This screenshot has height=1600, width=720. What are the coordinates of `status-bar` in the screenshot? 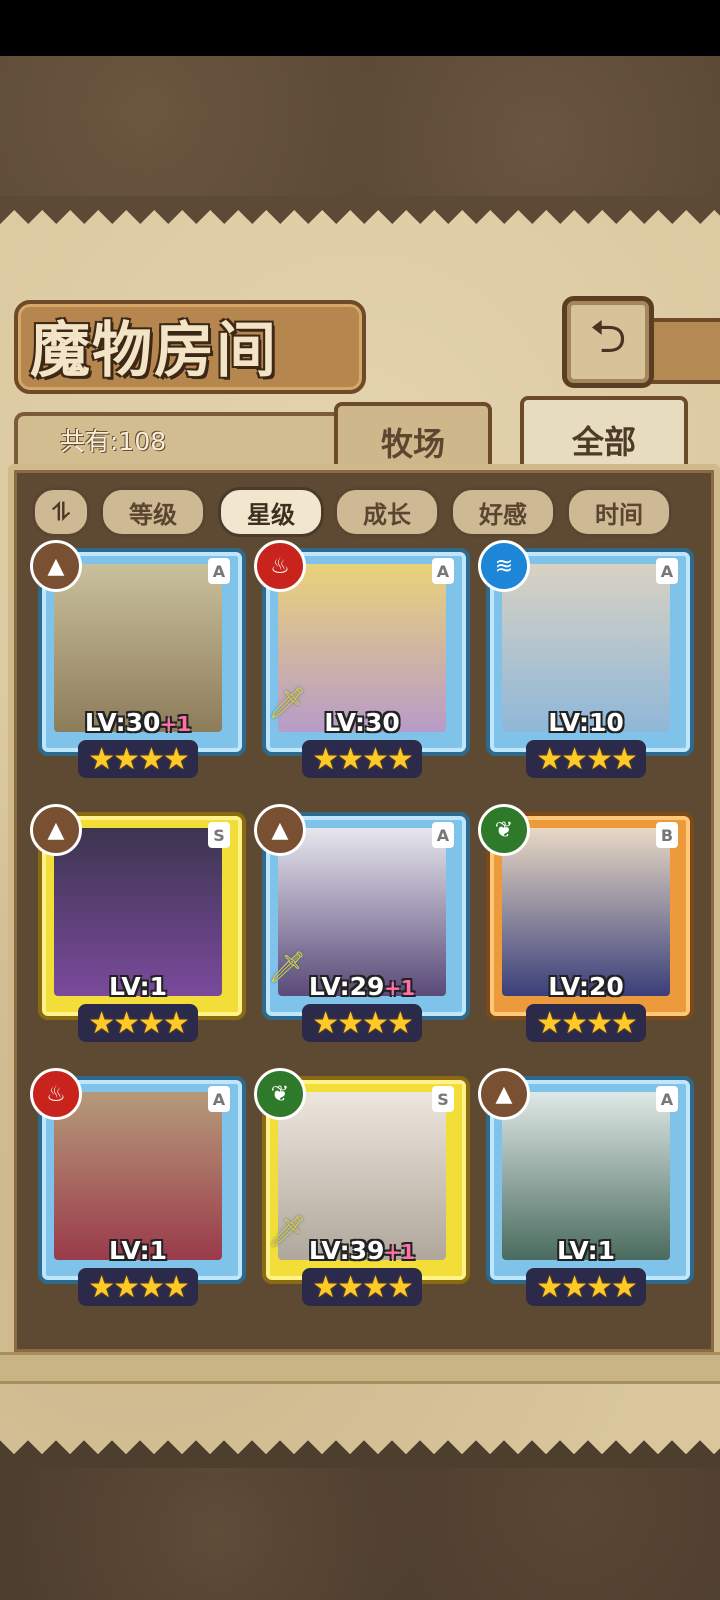 It's located at (360, 28).